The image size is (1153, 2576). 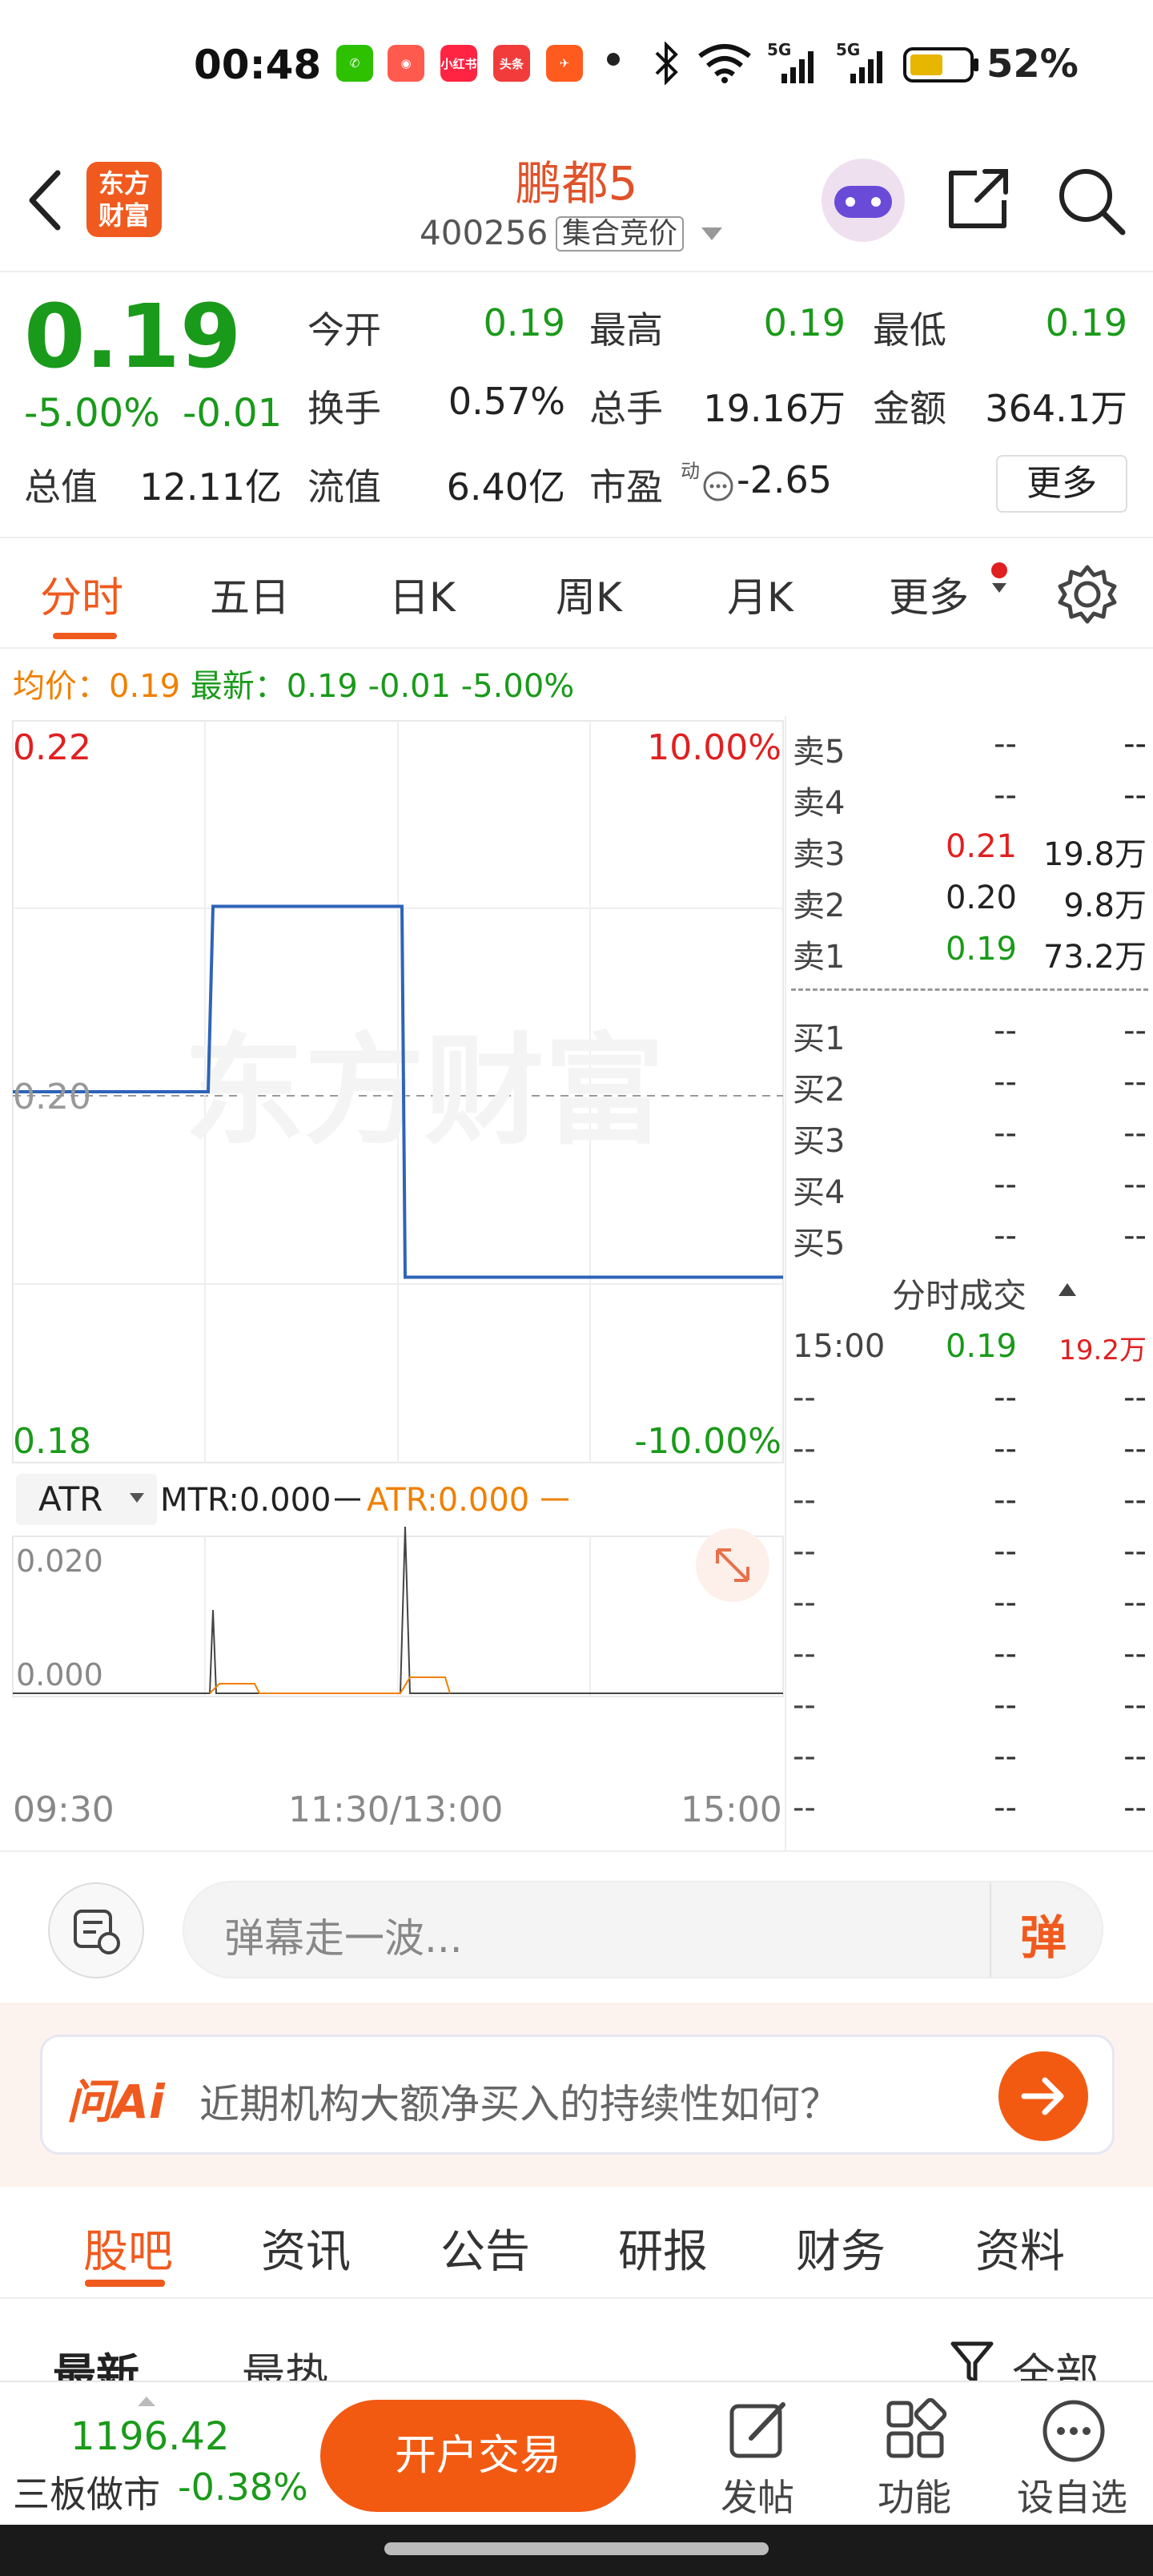 I want to click on tab-announcements: 公告, so click(x=485, y=2248).